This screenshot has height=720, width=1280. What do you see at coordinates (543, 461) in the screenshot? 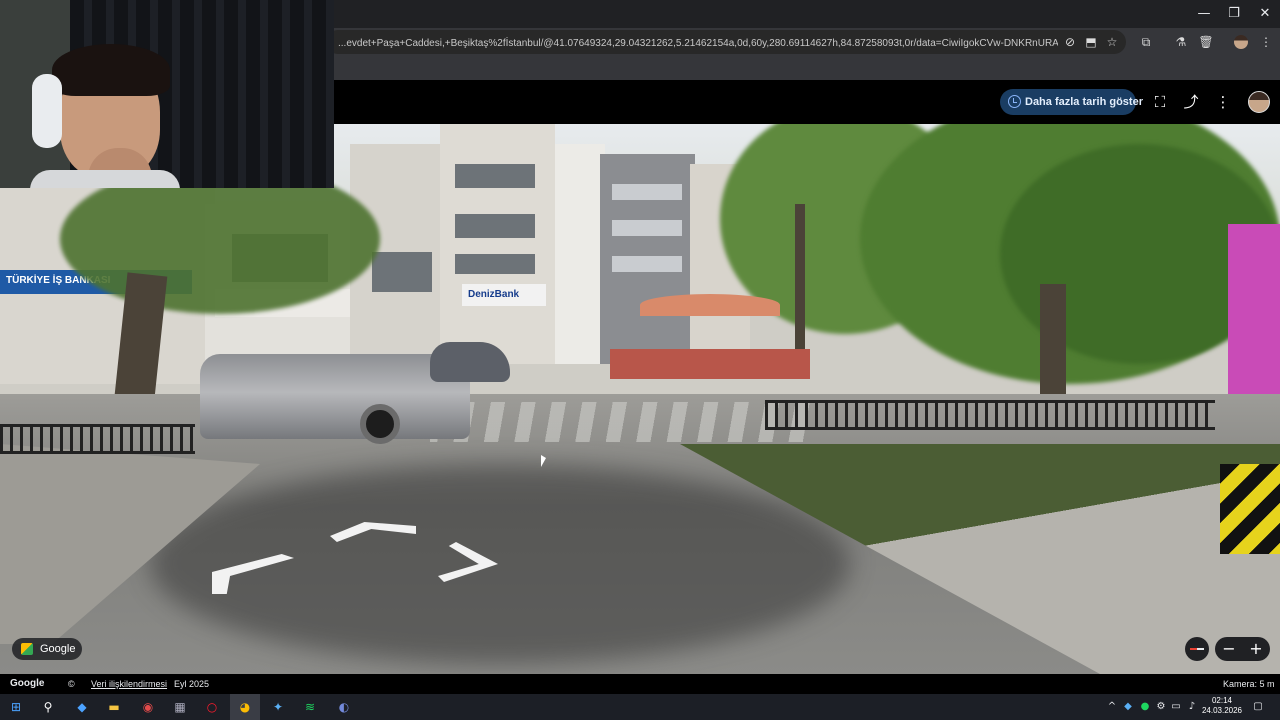
I see `mouse-cursor` at bounding box center [543, 461].